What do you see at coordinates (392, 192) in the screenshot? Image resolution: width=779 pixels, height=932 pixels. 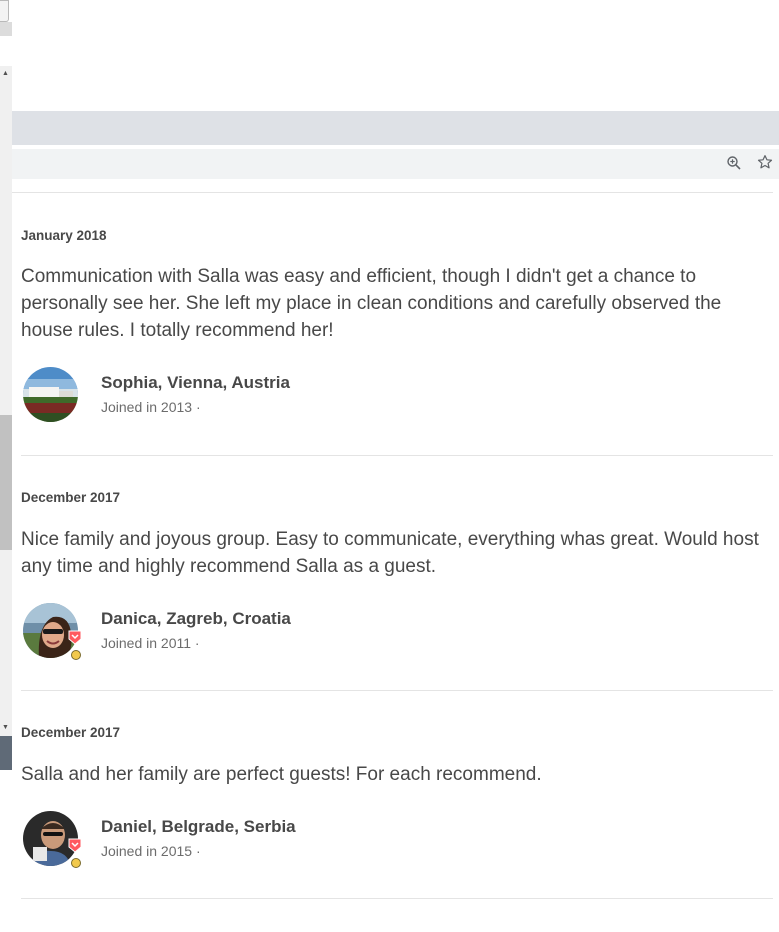 I see `section-divider` at bounding box center [392, 192].